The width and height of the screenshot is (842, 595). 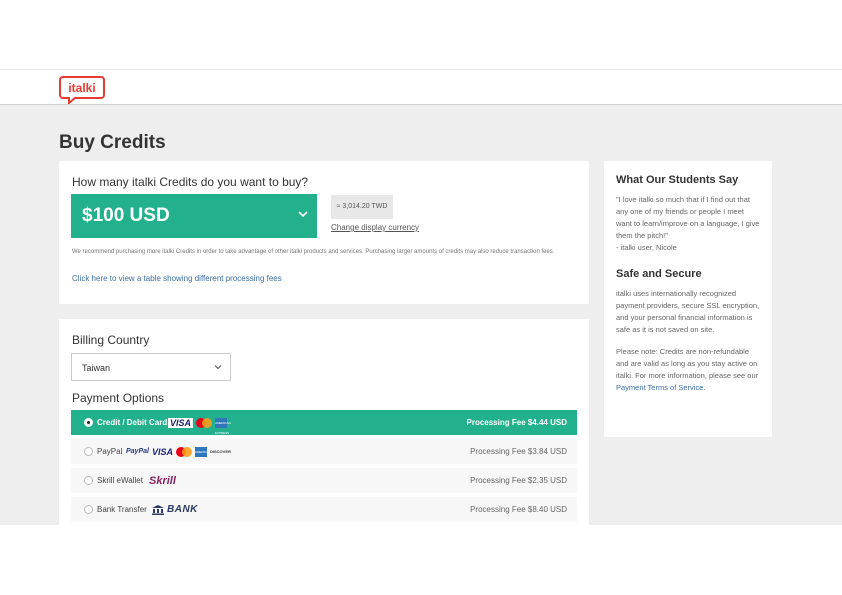 What do you see at coordinates (646, 247) in the screenshot?
I see `testimonial-author: - italki user, Nicole` at bounding box center [646, 247].